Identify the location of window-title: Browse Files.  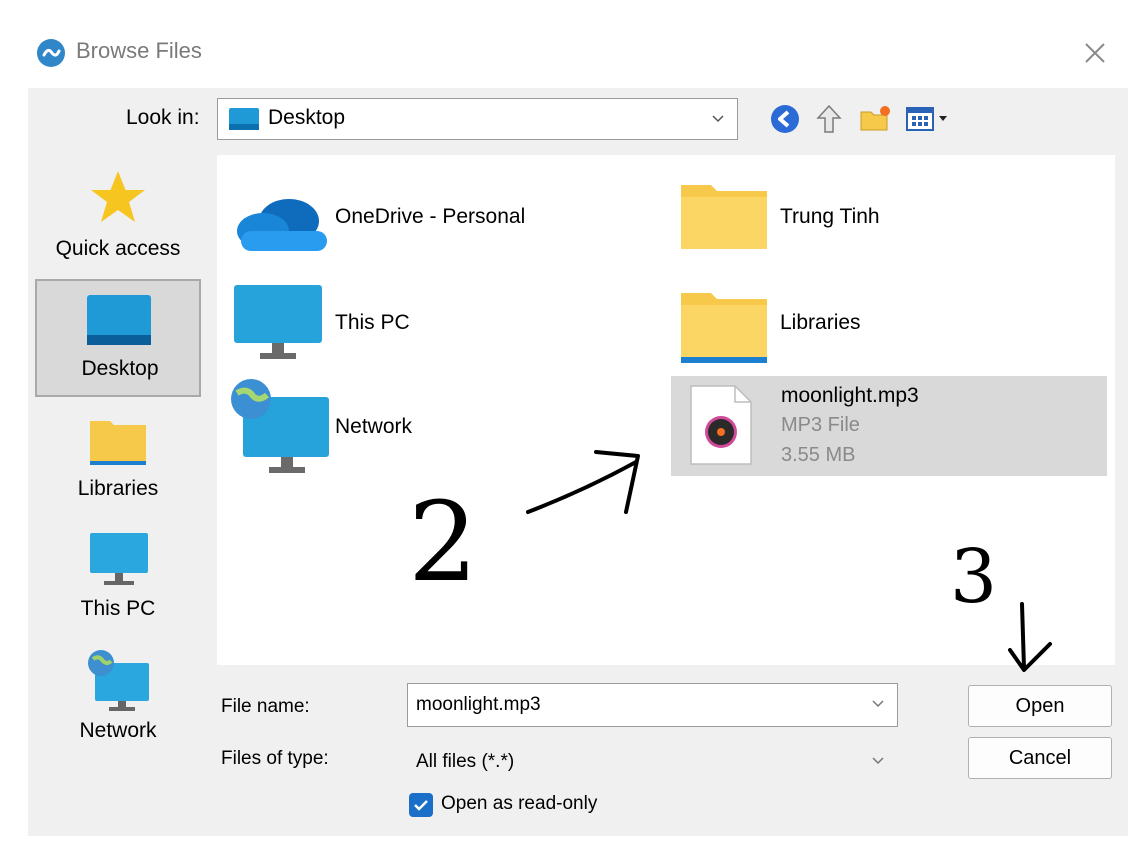
(139, 50).